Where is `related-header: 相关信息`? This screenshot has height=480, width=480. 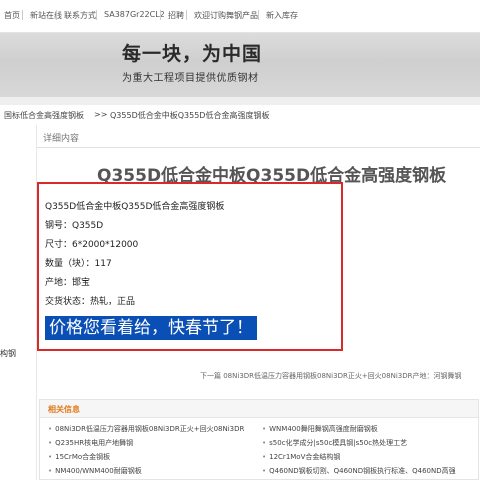 related-header: 相关信息 is located at coordinates (259, 409).